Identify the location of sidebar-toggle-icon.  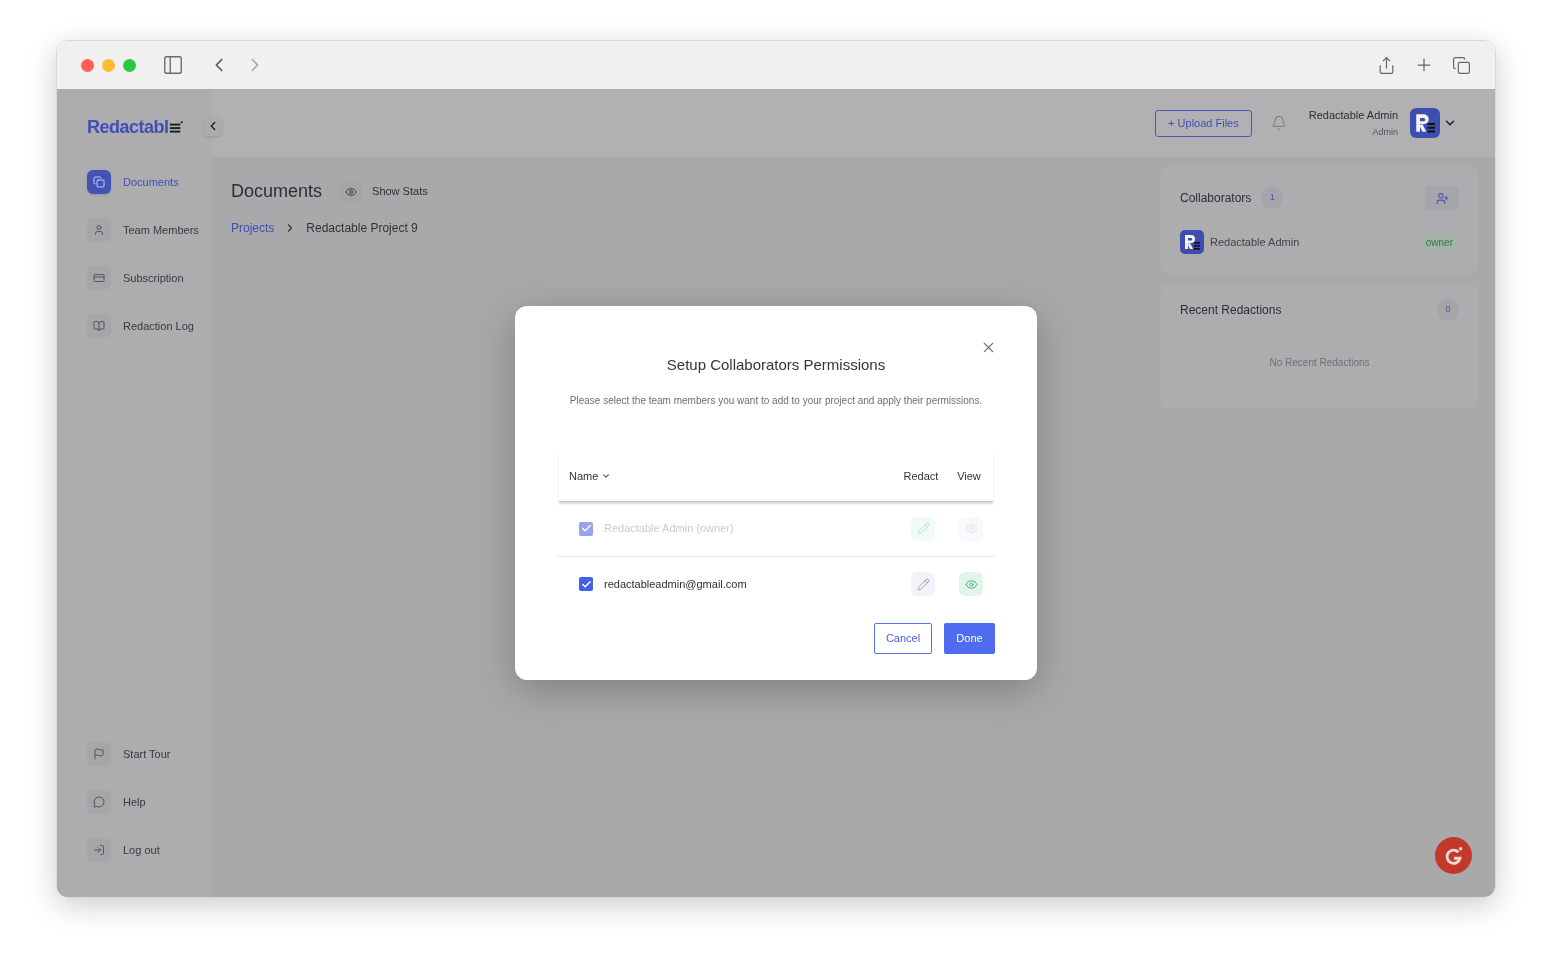
(173, 65).